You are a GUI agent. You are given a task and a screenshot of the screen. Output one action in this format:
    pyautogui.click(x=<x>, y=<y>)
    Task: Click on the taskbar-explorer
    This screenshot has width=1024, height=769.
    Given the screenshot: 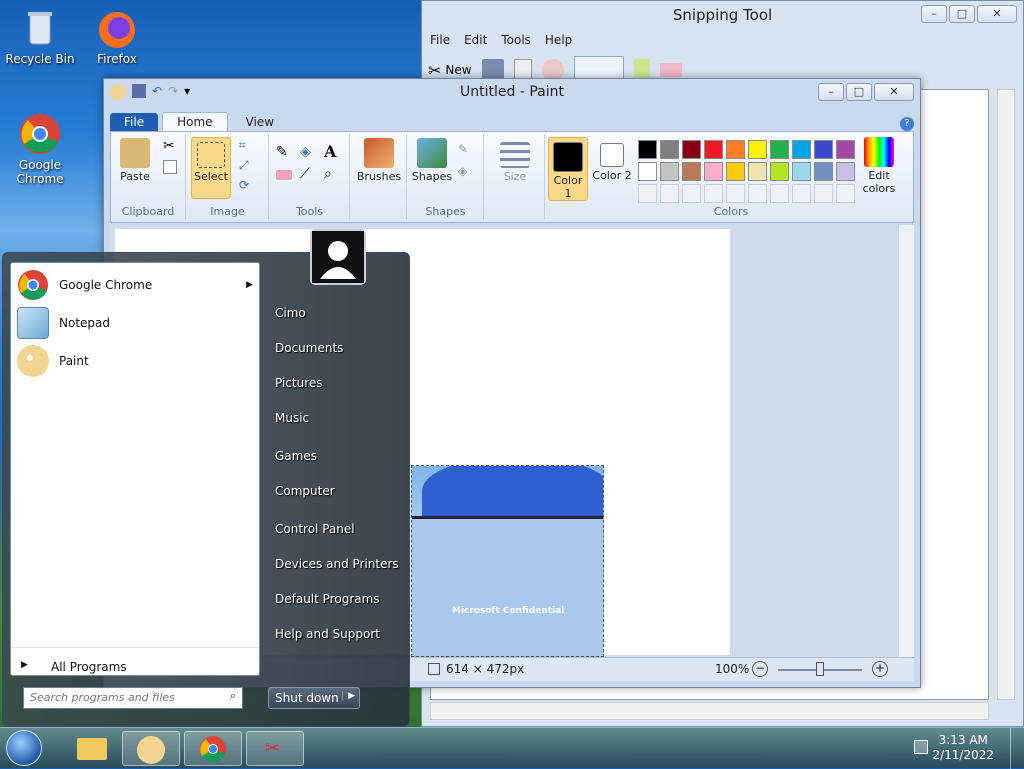 What is the action you would take?
    pyautogui.click(x=91, y=748)
    